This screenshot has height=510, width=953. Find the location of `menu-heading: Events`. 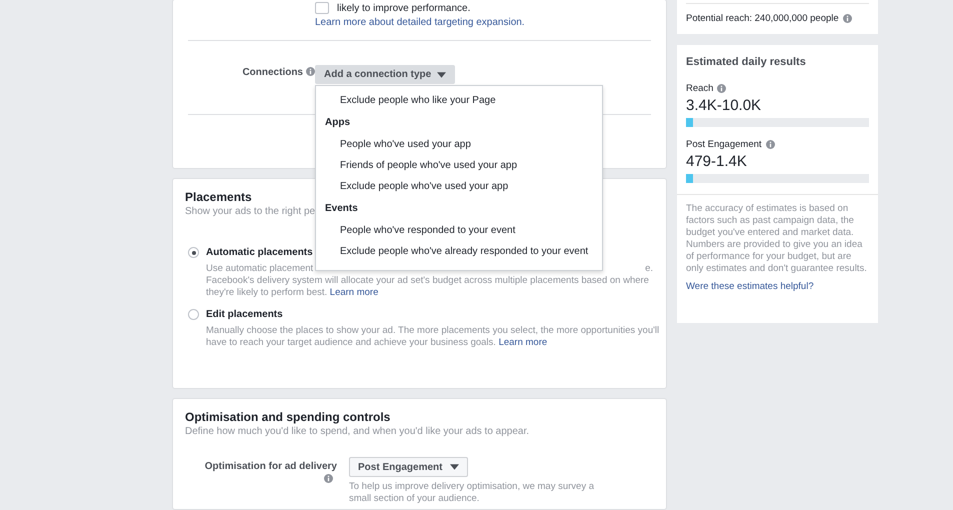

menu-heading: Events is located at coordinates (341, 209).